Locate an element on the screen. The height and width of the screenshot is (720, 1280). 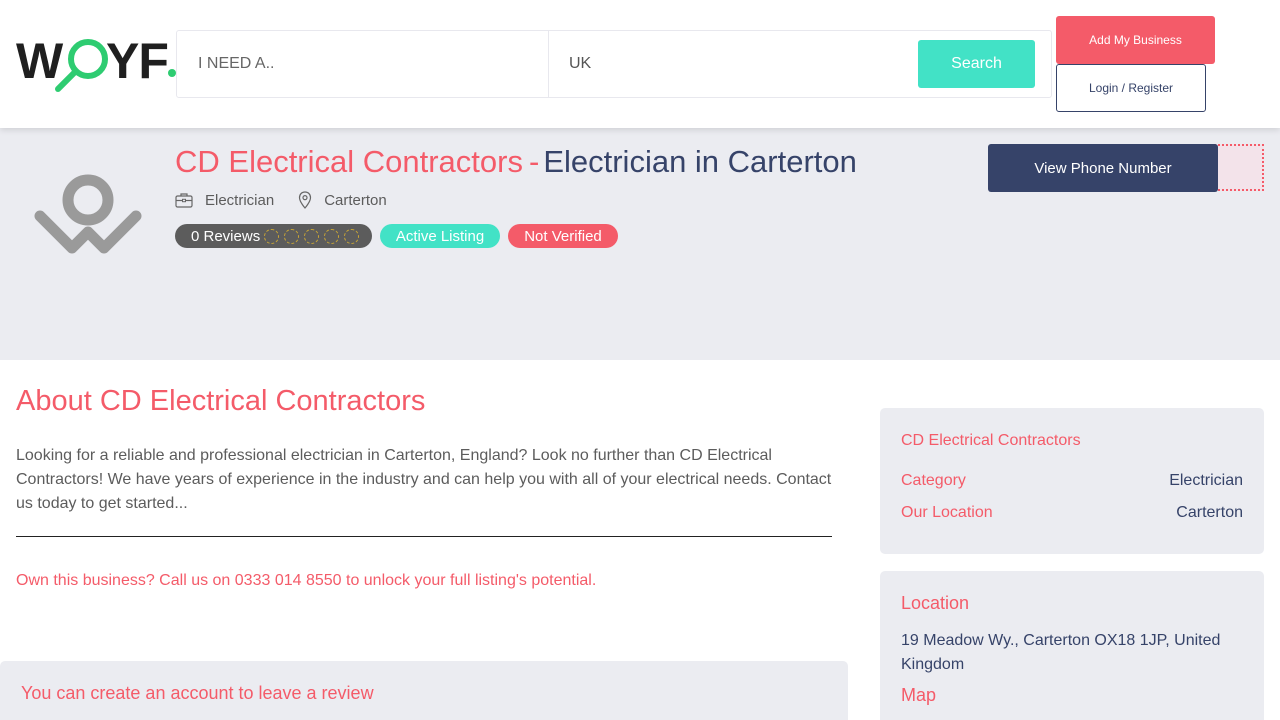
search-bar: Search is located at coordinates (614, 64).